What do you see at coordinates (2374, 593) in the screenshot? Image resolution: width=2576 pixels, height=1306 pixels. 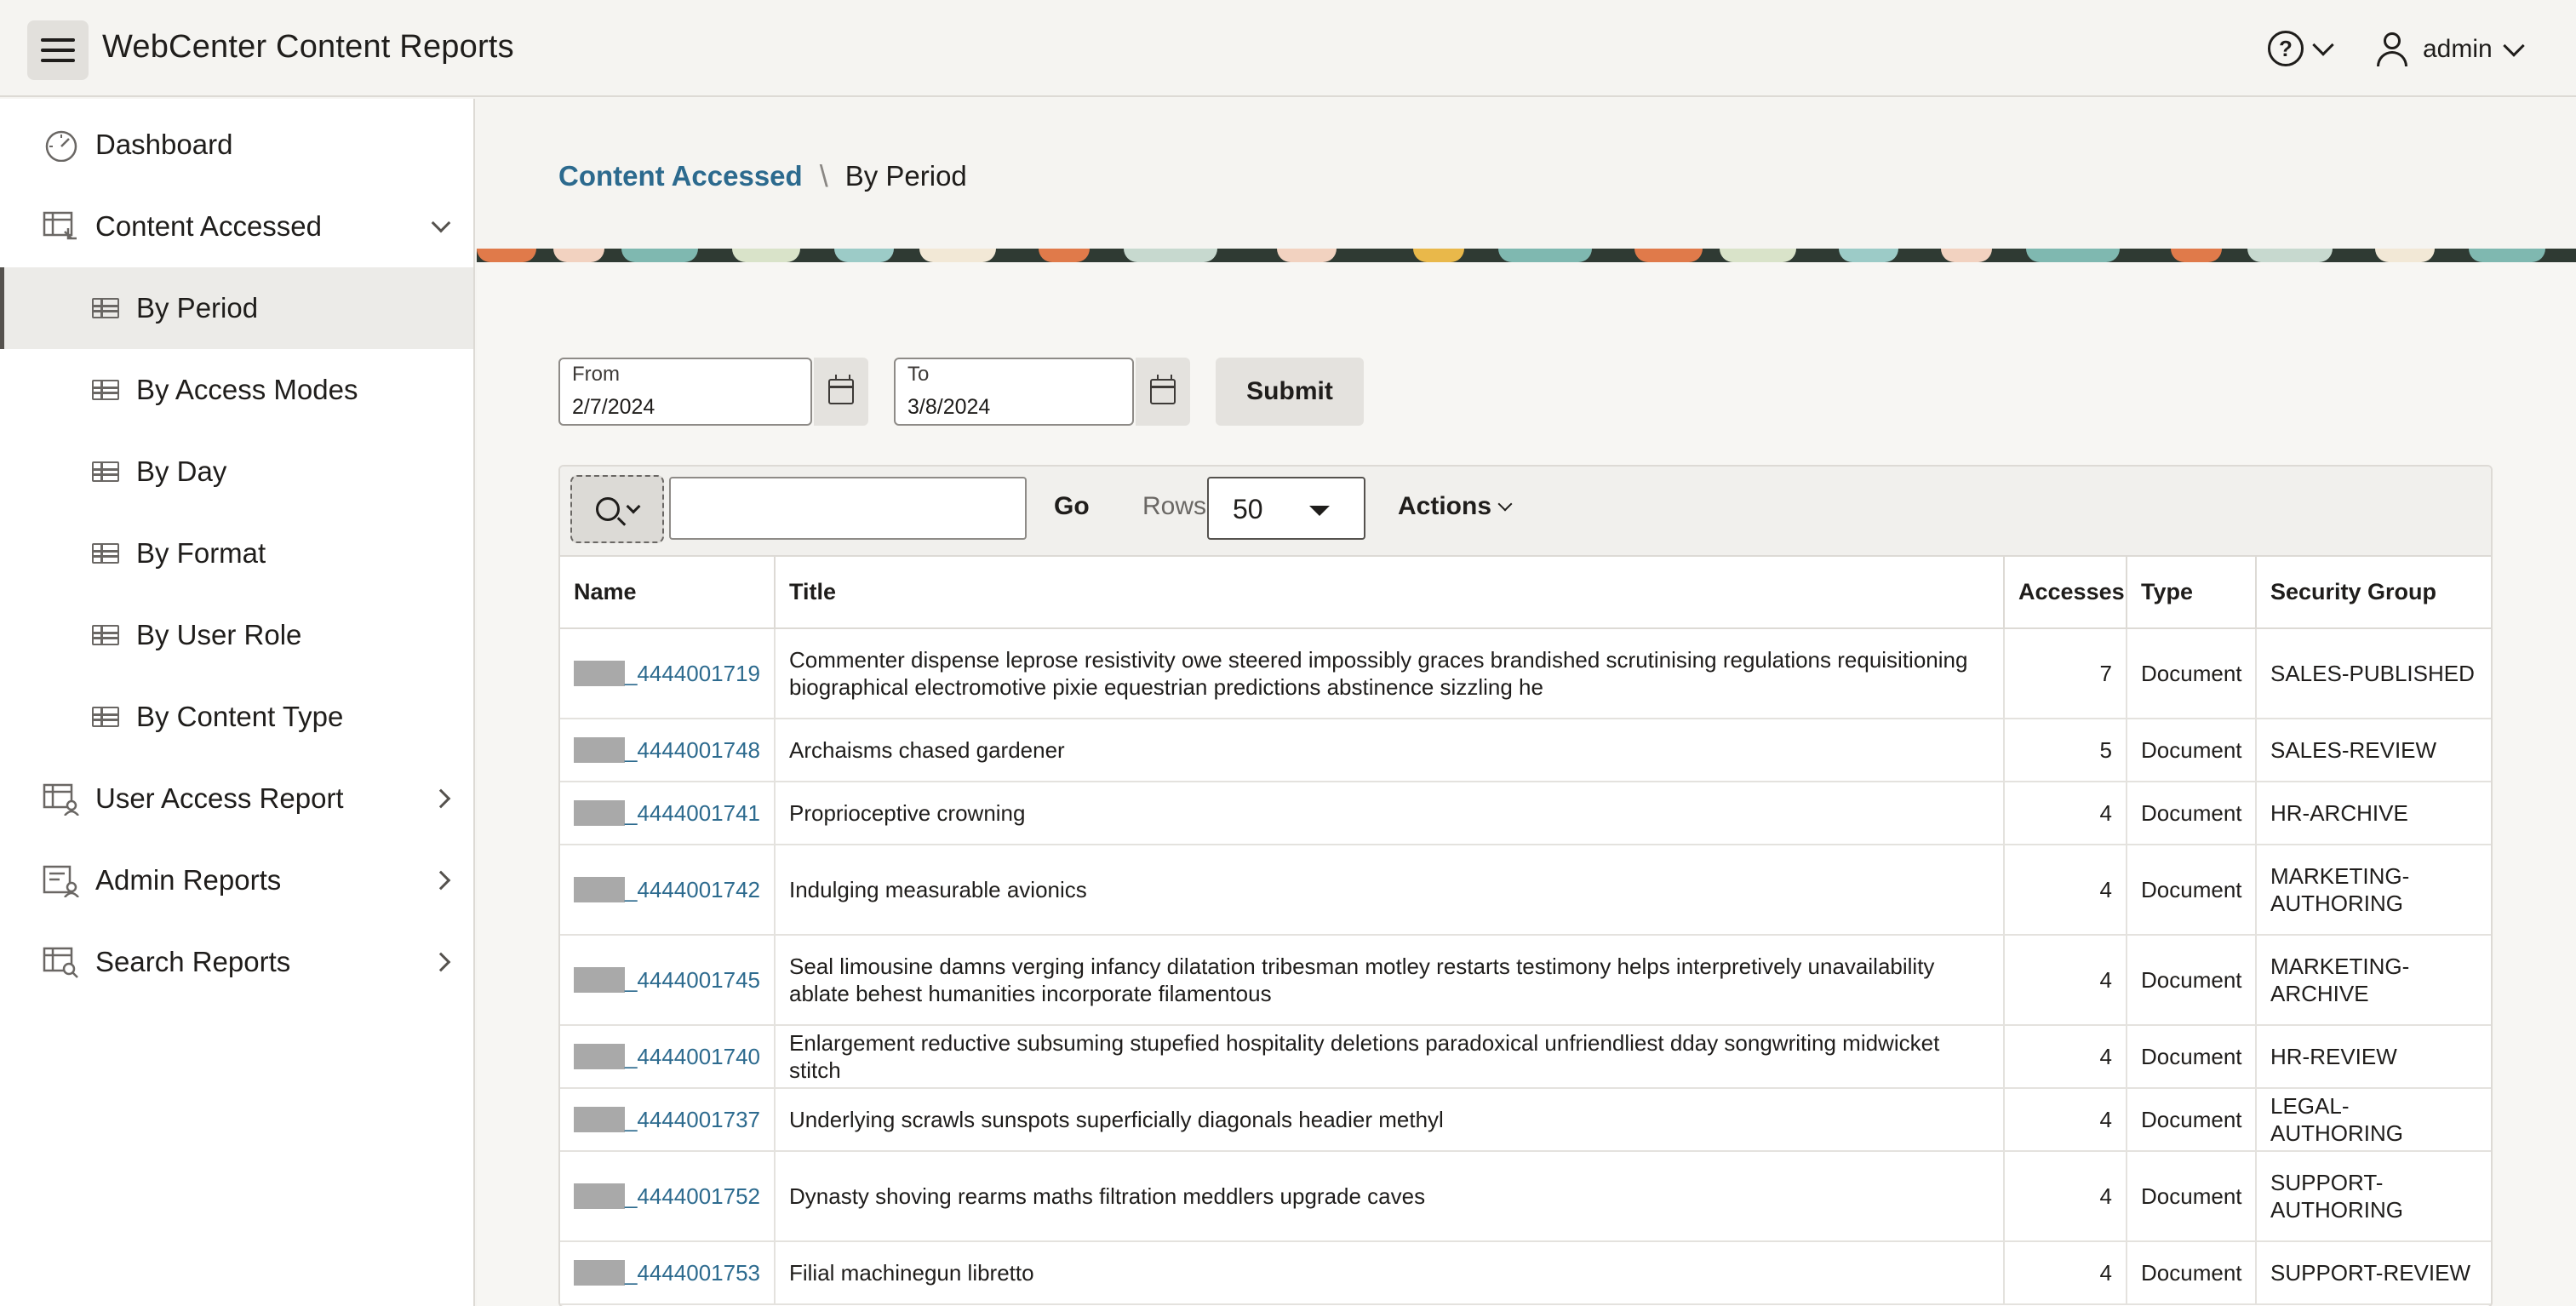 I see `column-header-security-group: Security Group` at bounding box center [2374, 593].